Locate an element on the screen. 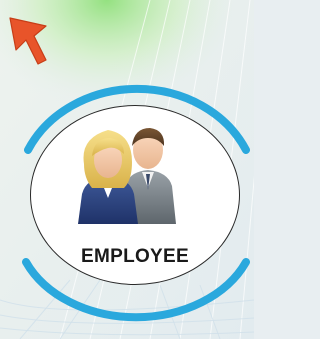  employees-icon is located at coordinates (127, 176).